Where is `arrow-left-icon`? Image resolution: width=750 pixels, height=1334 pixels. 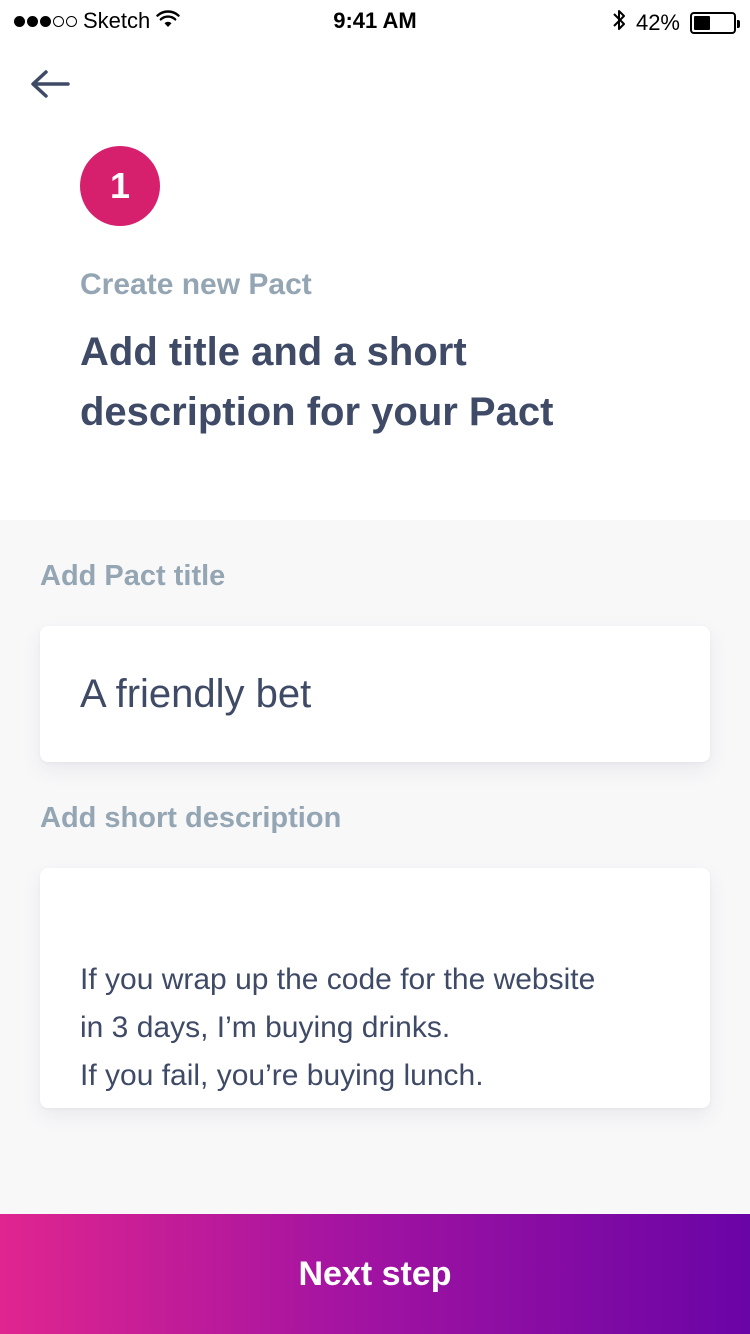 arrow-left-icon is located at coordinates (50, 84).